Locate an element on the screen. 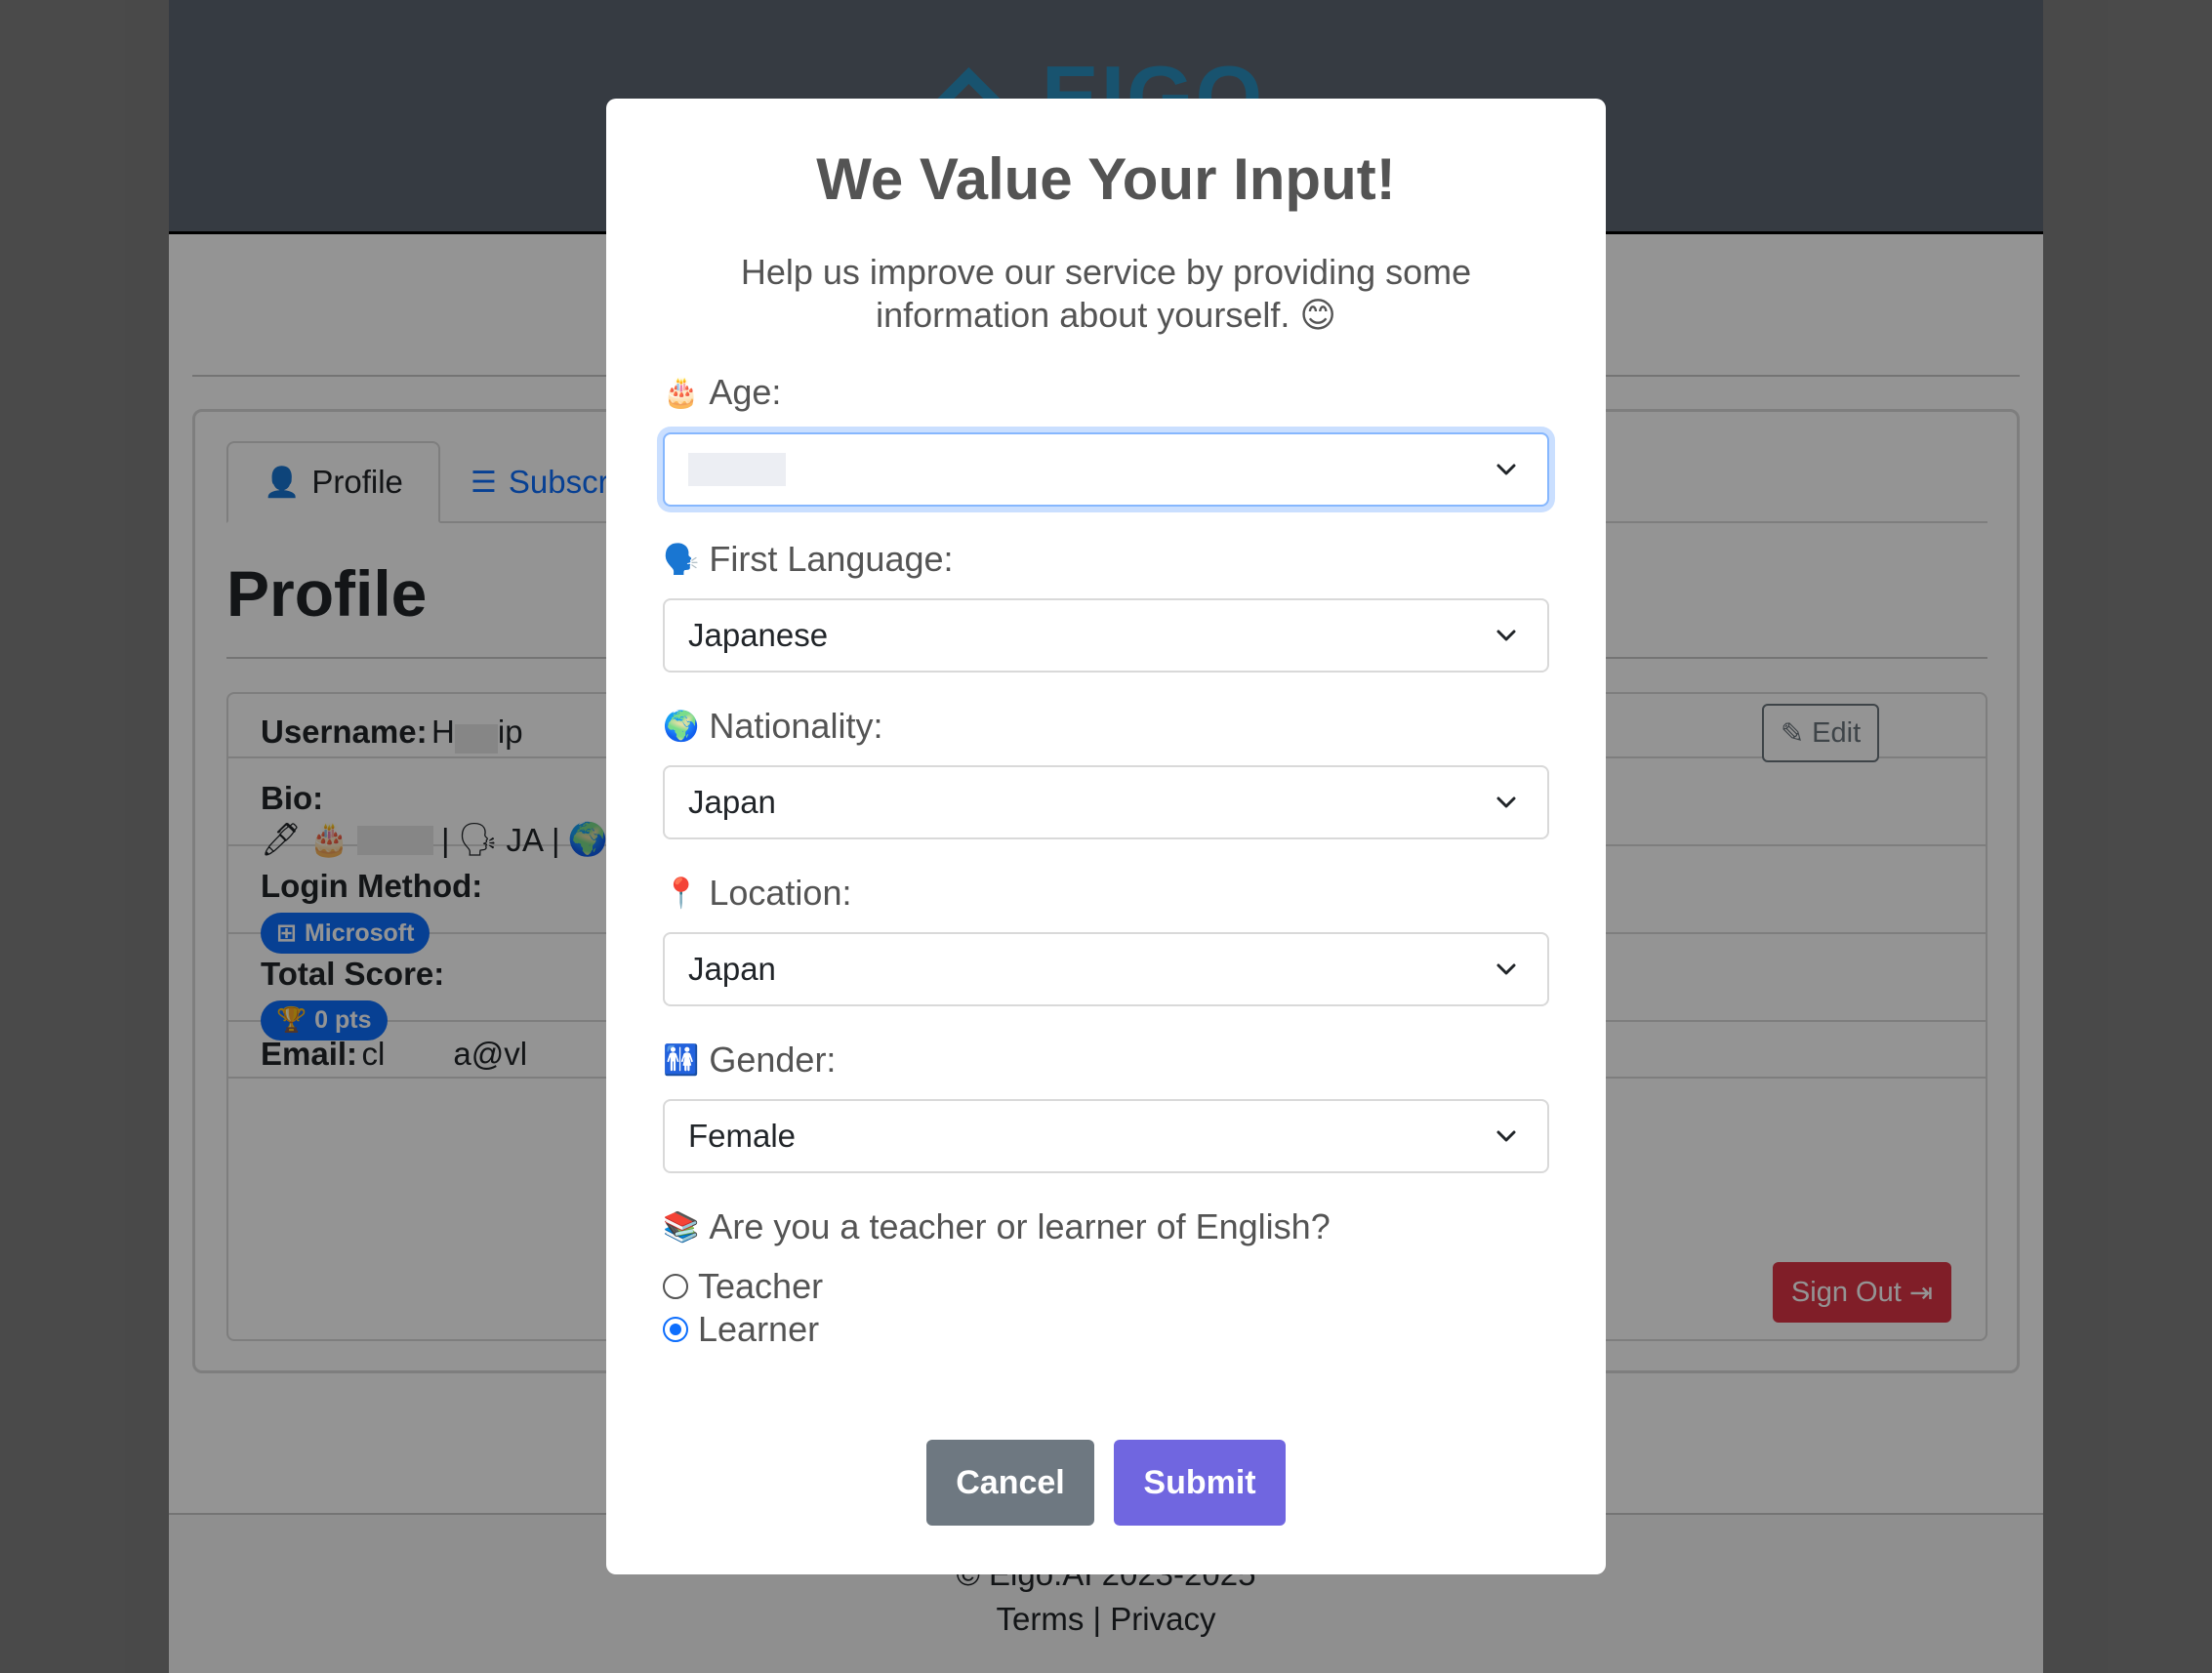  globe-icon: 🌍 is located at coordinates (681, 727).